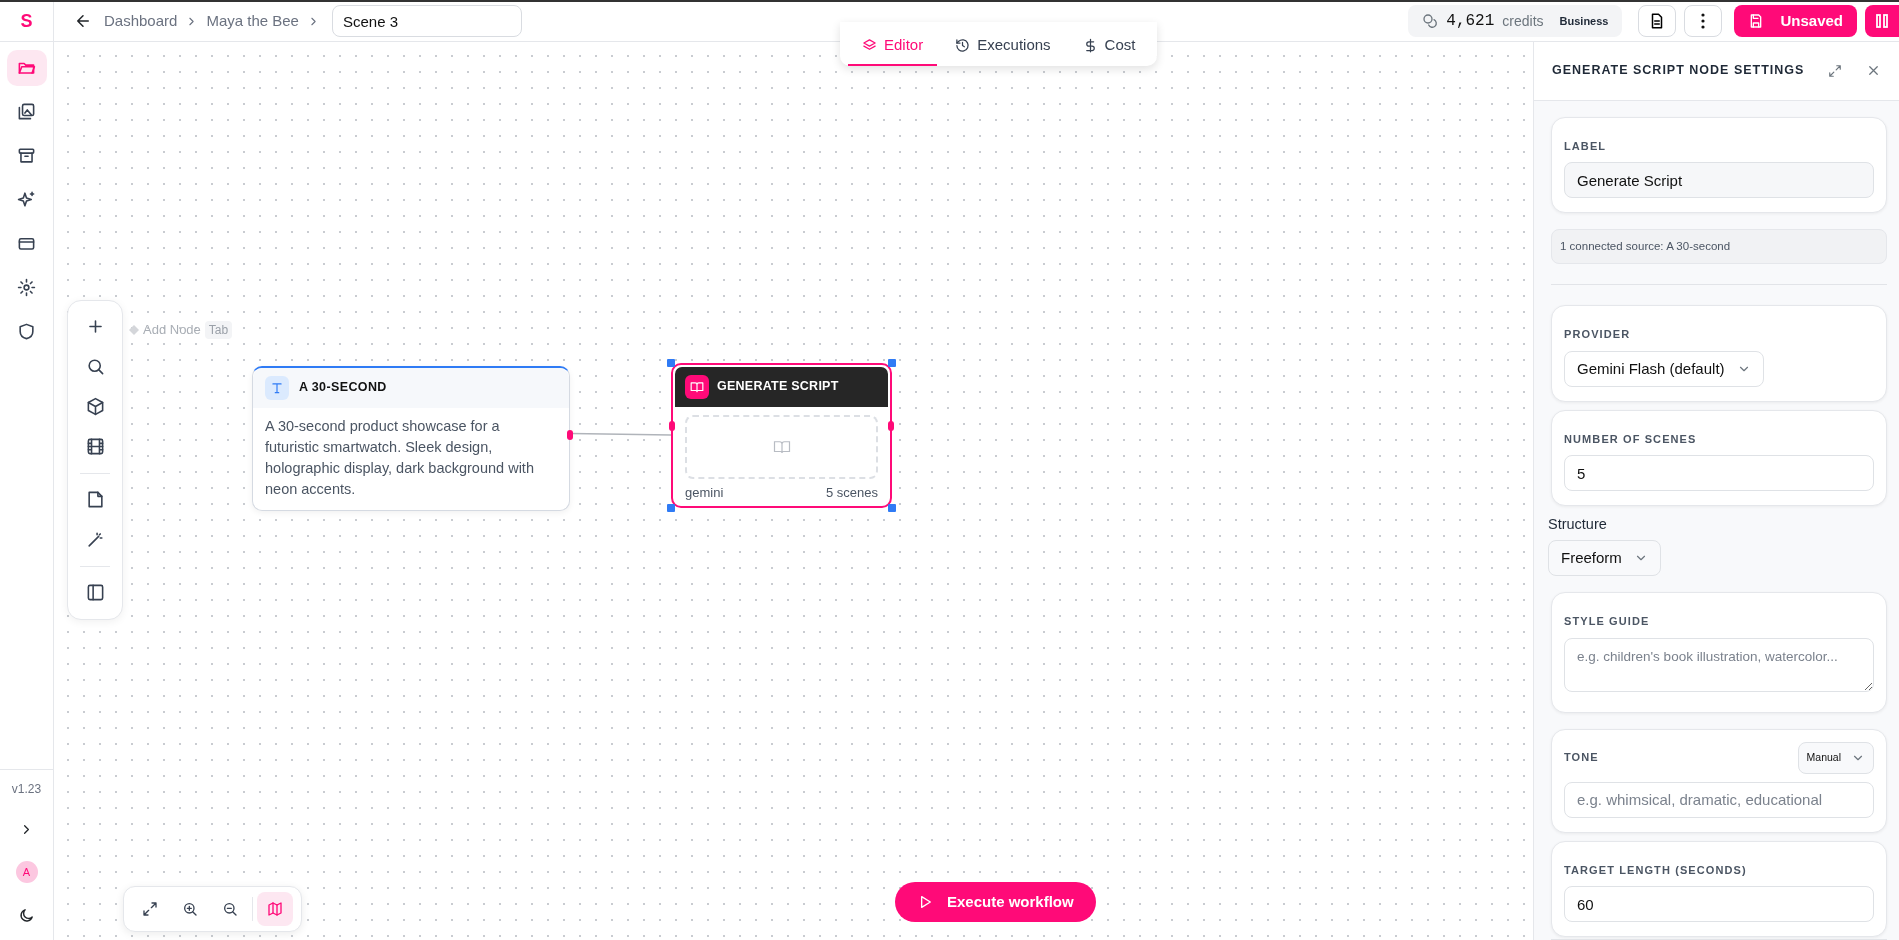 The height and width of the screenshot is (940, 1899). I want to click on save-button: Unsaved, so click(1795, 21).